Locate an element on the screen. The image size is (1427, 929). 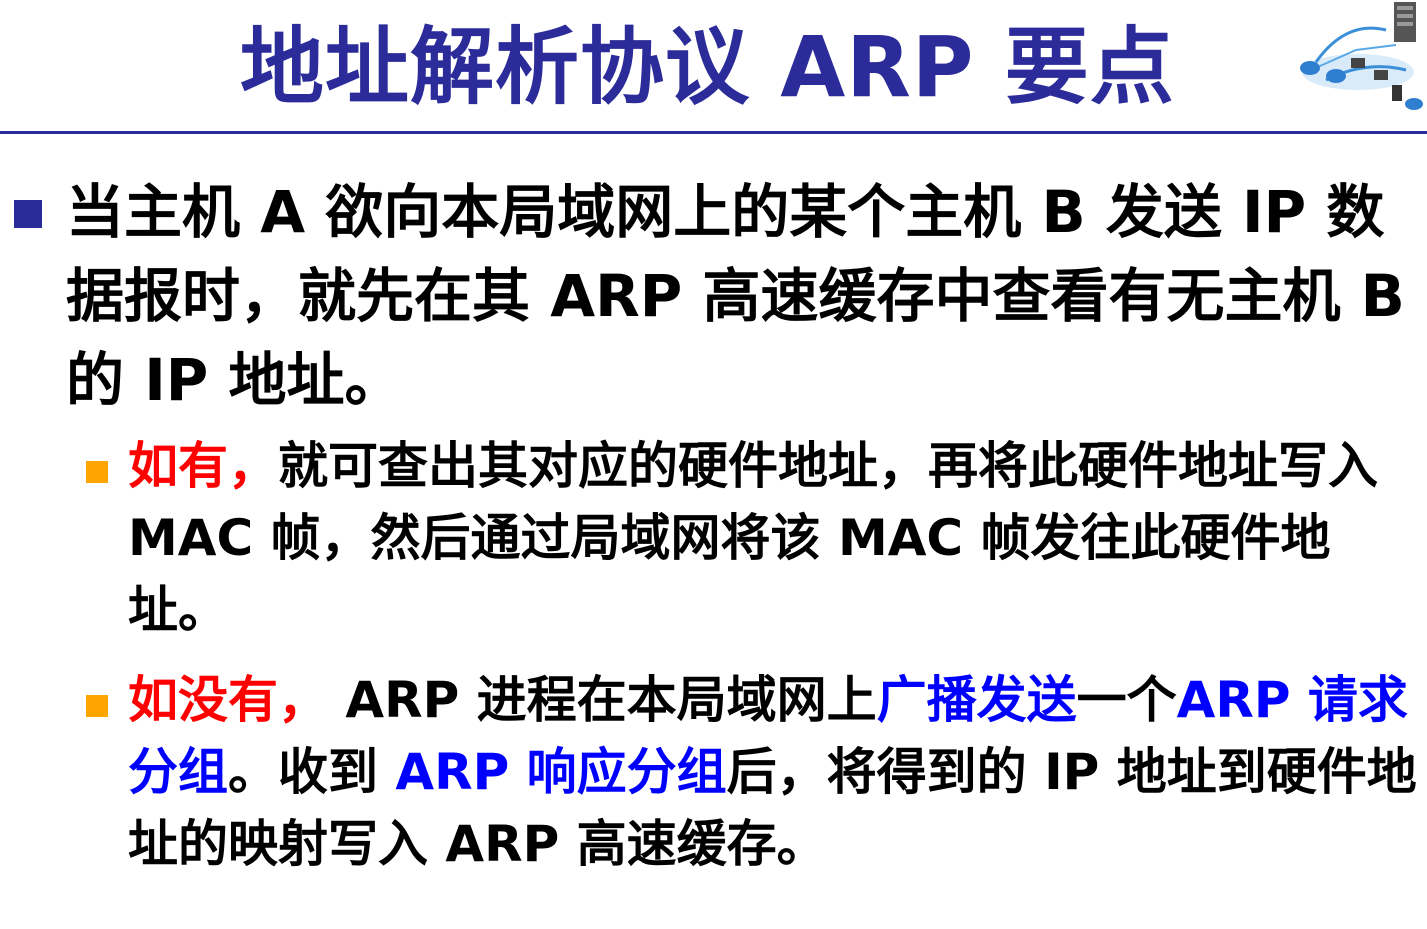
lead-if-found: 如有， is located at coordinates (203, 466).